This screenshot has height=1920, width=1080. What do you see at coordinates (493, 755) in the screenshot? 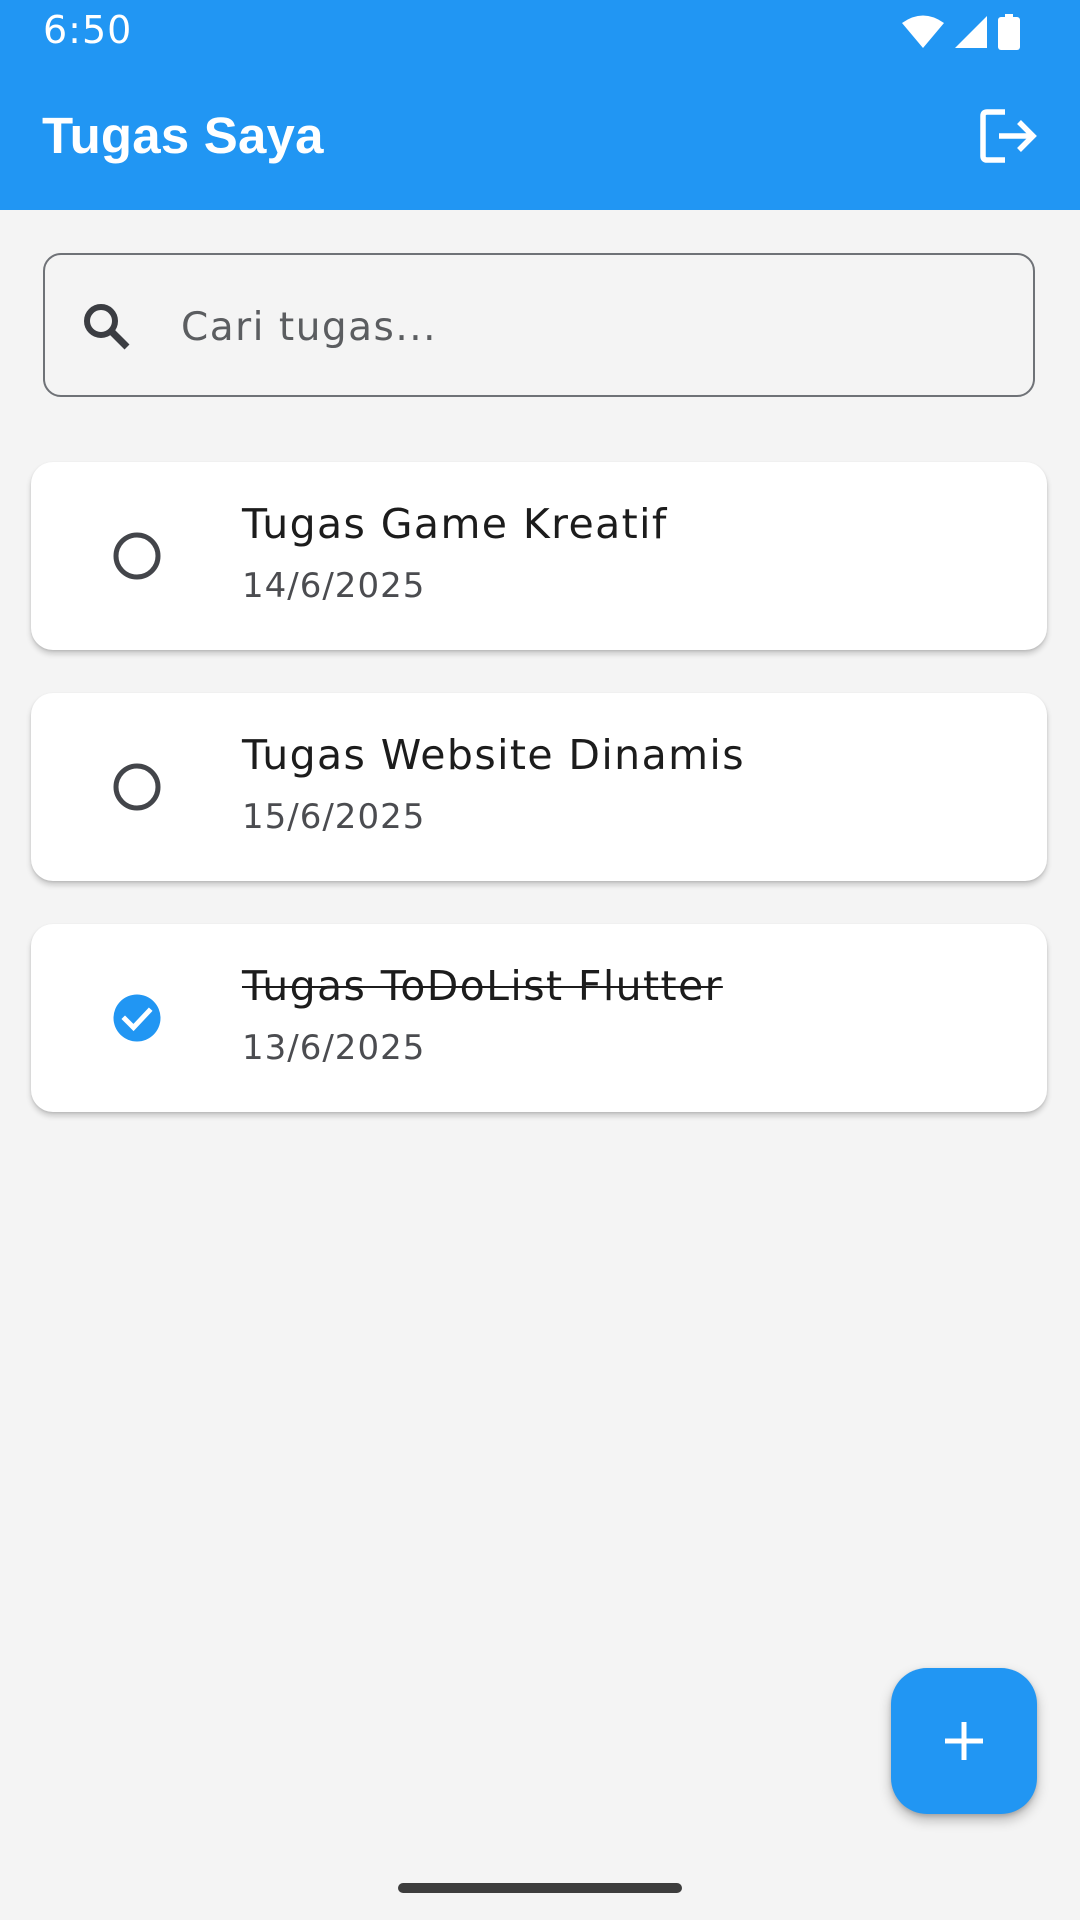
I see `task-title: Tugas Website Dinamis` at bounding box center [493, 755].